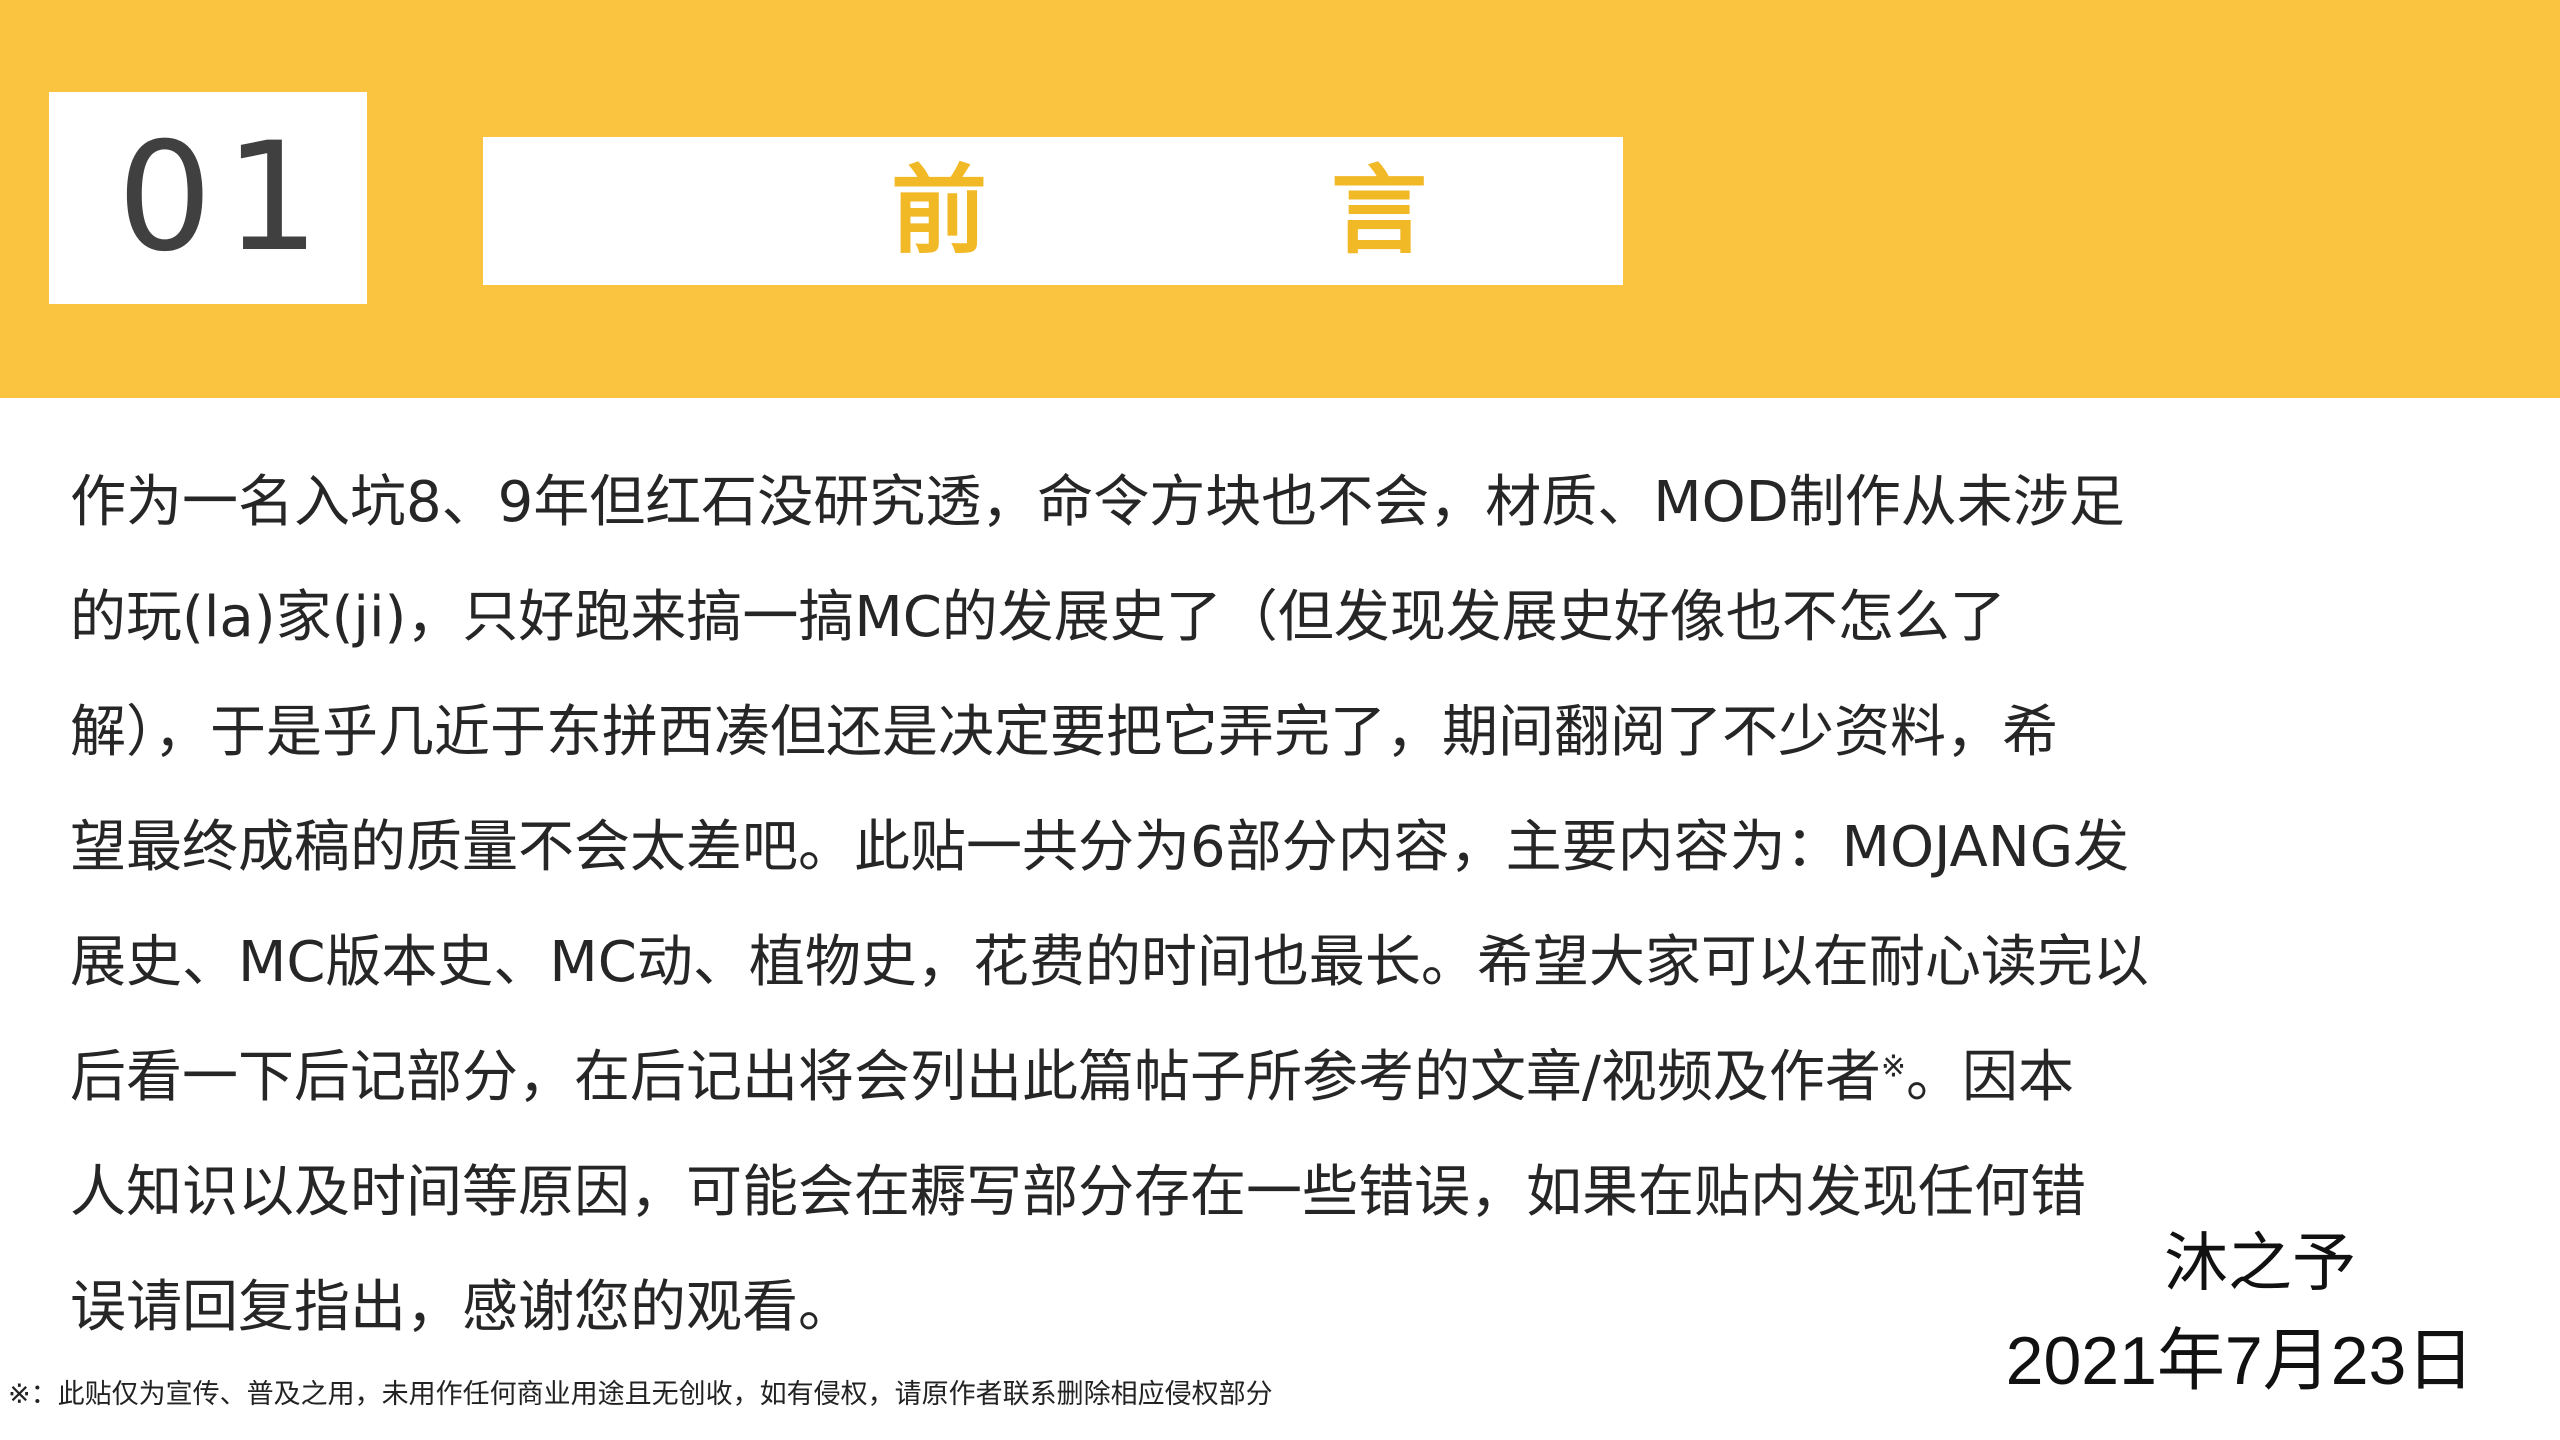  I want to click on page-title: 前 言, so click(1221, 210).